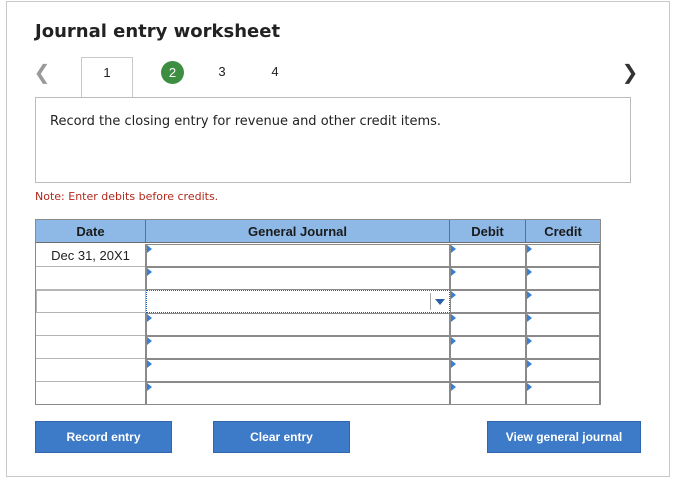 The image size is (678, 481). Describe the element at coordinates (91, 301) in the screenshot. I see `date-input` at that location.